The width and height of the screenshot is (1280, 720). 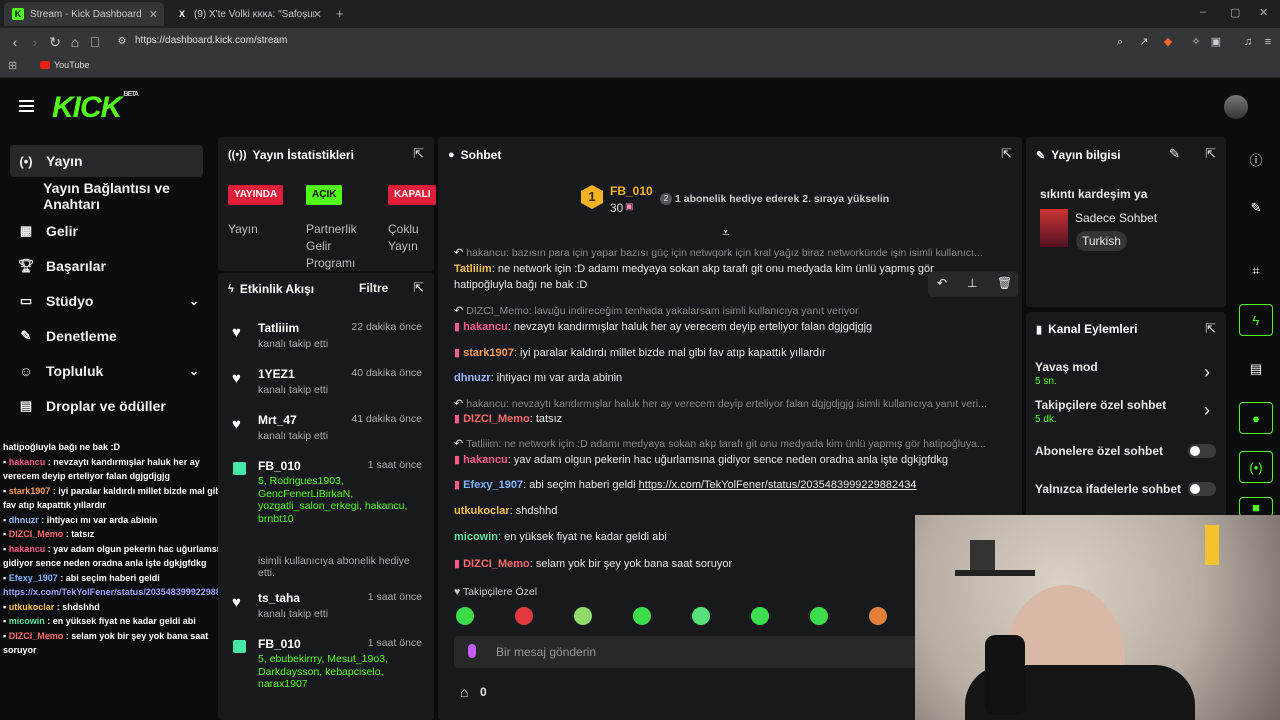 I want to click on zoom-icon: ⌕, so click(x=1120, y=42).